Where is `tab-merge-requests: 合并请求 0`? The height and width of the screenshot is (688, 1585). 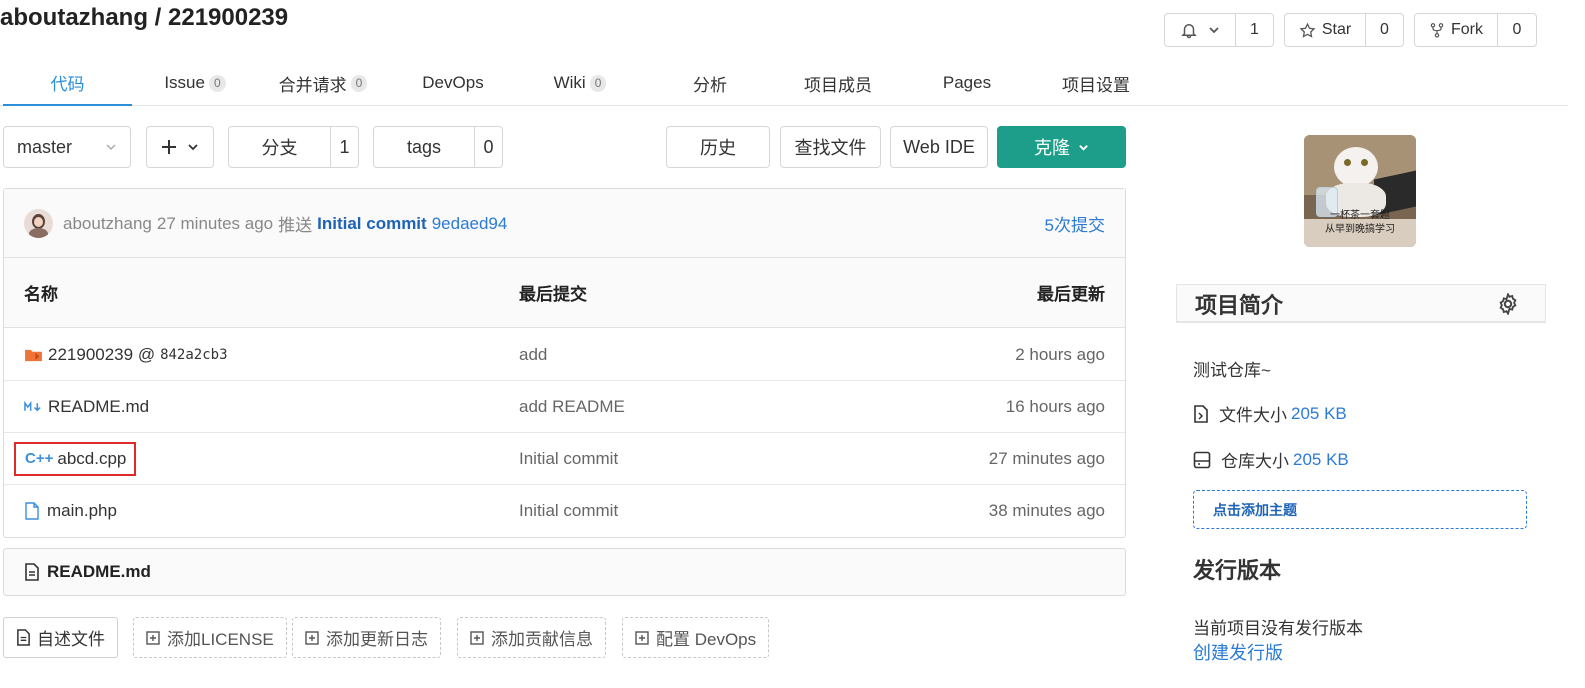
tab-merge-requests: 合并请求 0 is located at coordinates (323, 83).